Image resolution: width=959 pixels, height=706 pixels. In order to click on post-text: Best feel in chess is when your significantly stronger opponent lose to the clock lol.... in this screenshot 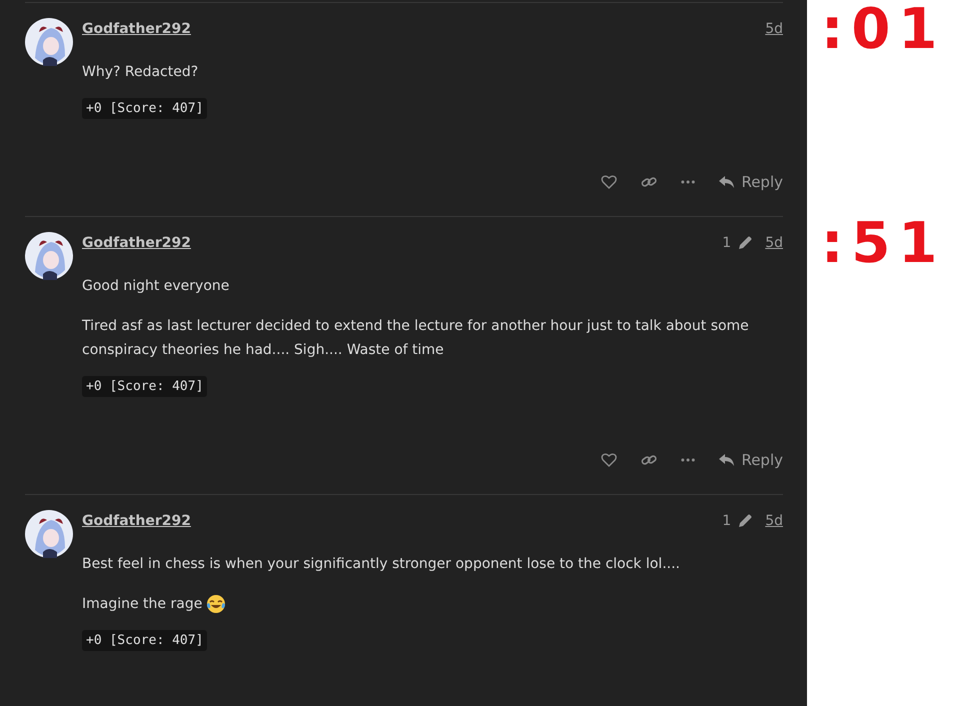, I will do `click(381, 564)`.